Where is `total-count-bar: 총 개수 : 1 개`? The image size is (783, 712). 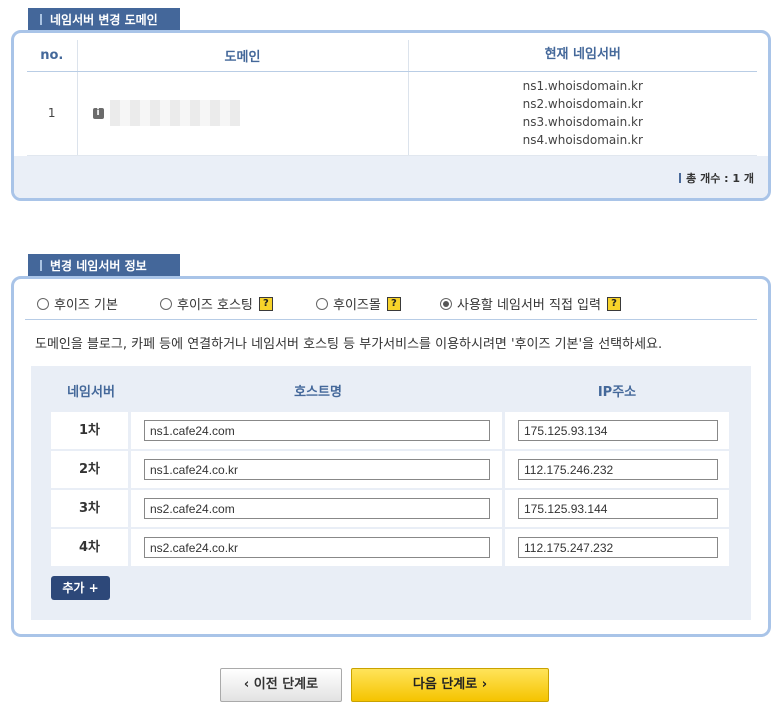 total-count-bar: 총 개수 : 1 개 is located at coordinates (391, 177).